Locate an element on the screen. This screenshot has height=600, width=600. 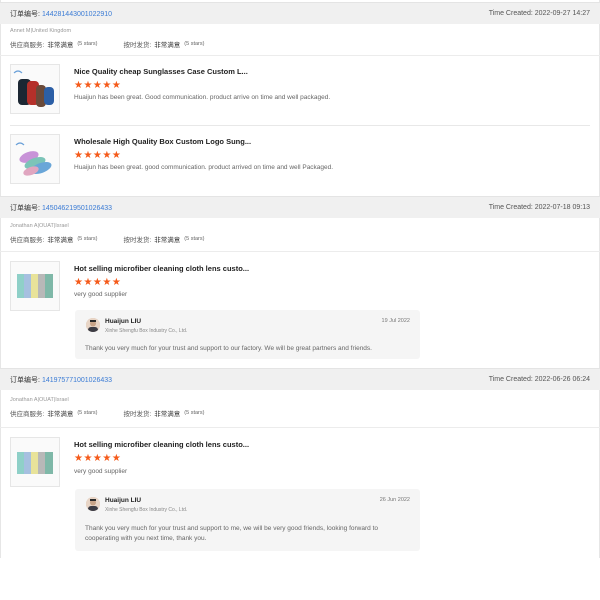
order-number: 订单编号: 144281443001022910 is located at coordinates (61, 14).